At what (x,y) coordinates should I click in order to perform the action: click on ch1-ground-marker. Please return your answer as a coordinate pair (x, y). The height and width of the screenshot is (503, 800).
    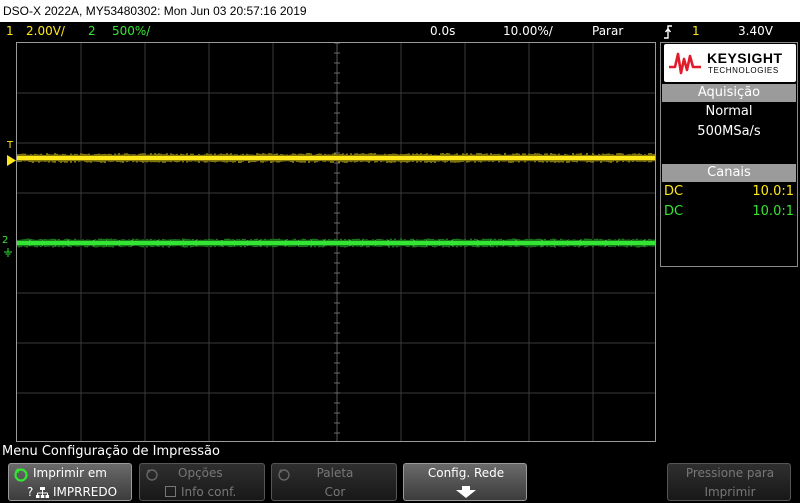
    Looking at the image, I should click on (11, 160).